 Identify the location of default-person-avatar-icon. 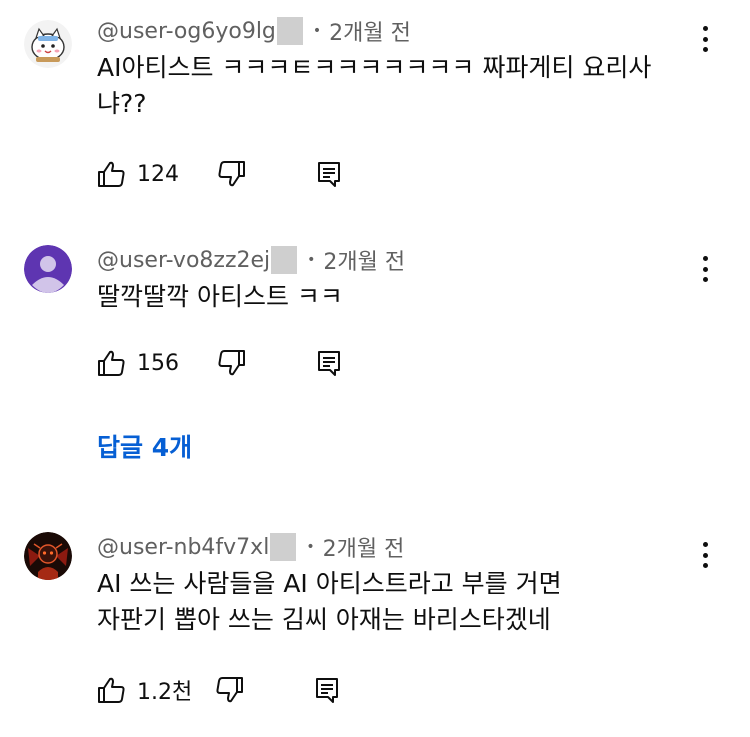
(48, 269).